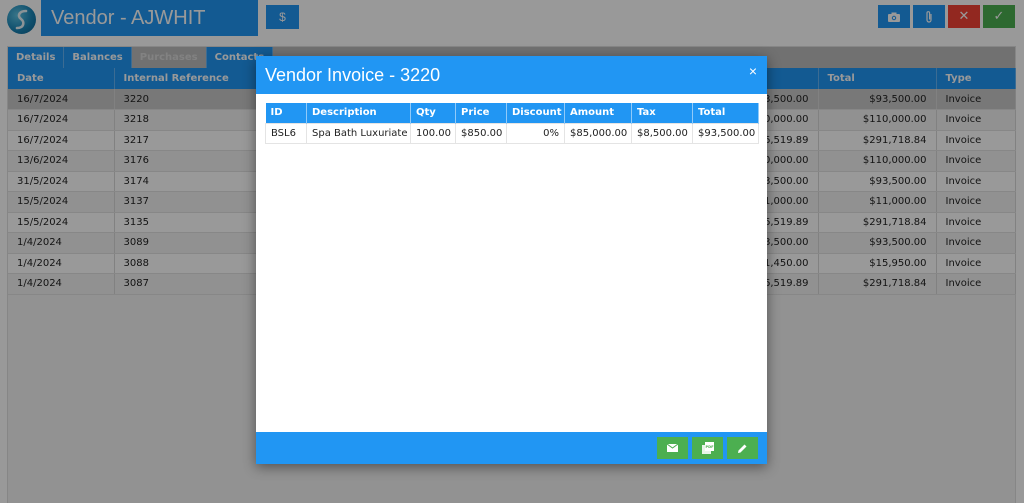 The image size is (1024, 503). Describe the element at coordinates (286, 113) in the screenshot. I see `inv-col-id: ID` at that location.